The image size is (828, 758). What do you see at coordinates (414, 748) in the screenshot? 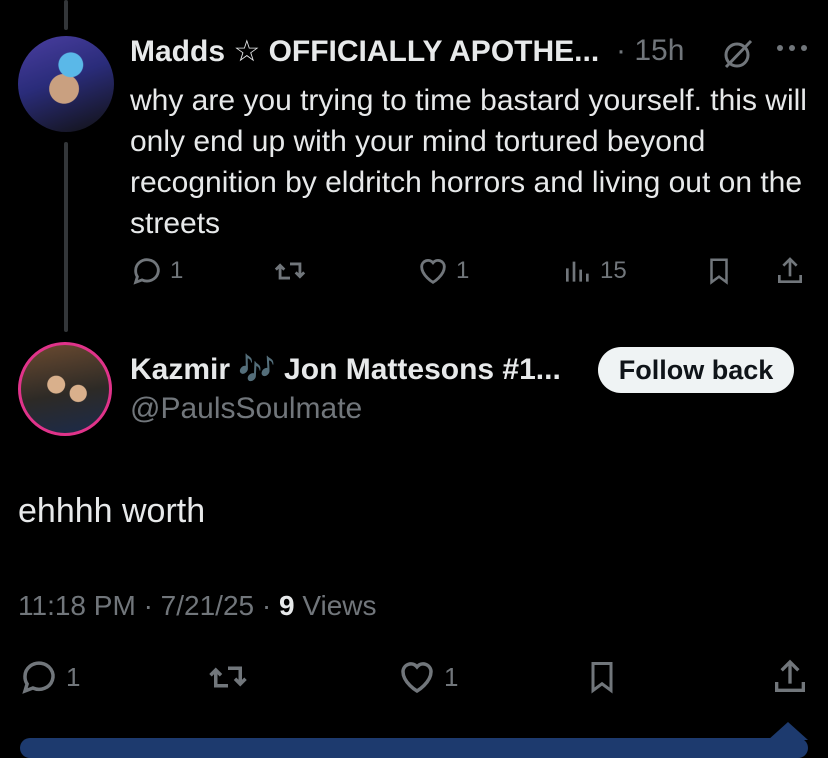
I see `reply-bar` at bounding box center [414, 748].